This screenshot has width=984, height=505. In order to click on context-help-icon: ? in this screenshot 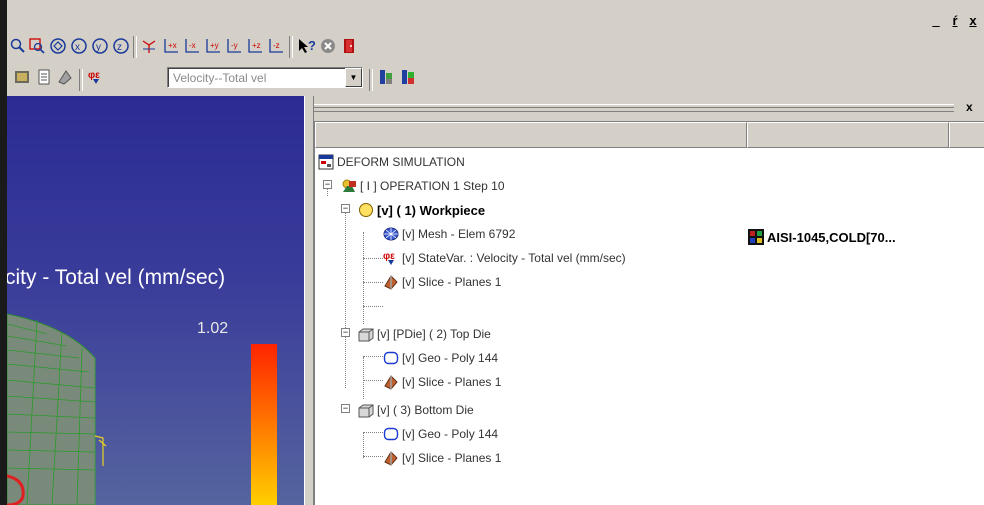, I will do `click(306, 46)`.